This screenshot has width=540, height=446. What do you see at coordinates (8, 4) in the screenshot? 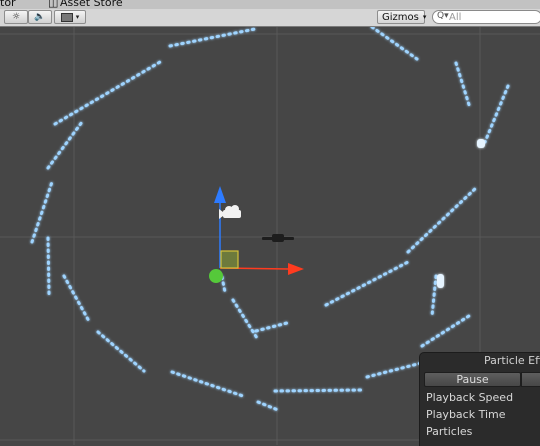
I see `tab-inspector: tor` at bounding box center [8, 4].